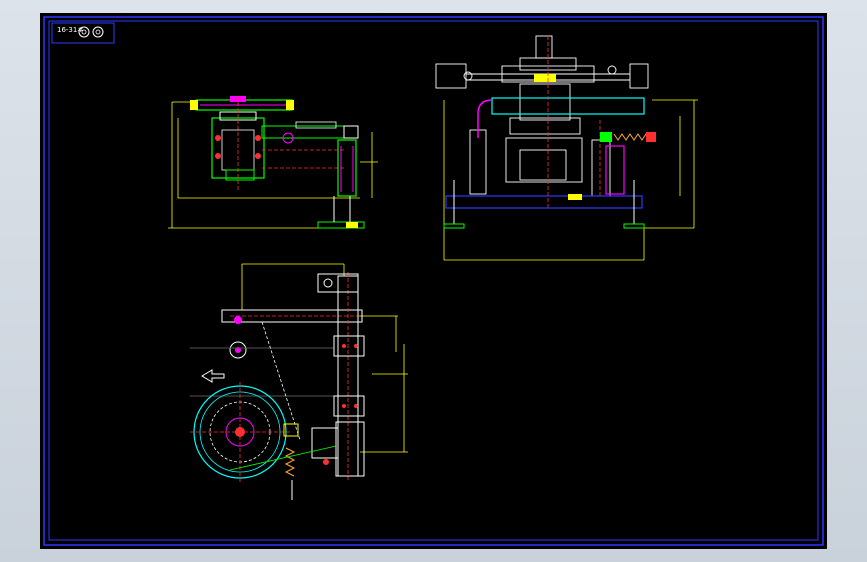 The height and width of the screenshot is (562, 867). I want to click on front-view-dimensions, so click(570, 180).